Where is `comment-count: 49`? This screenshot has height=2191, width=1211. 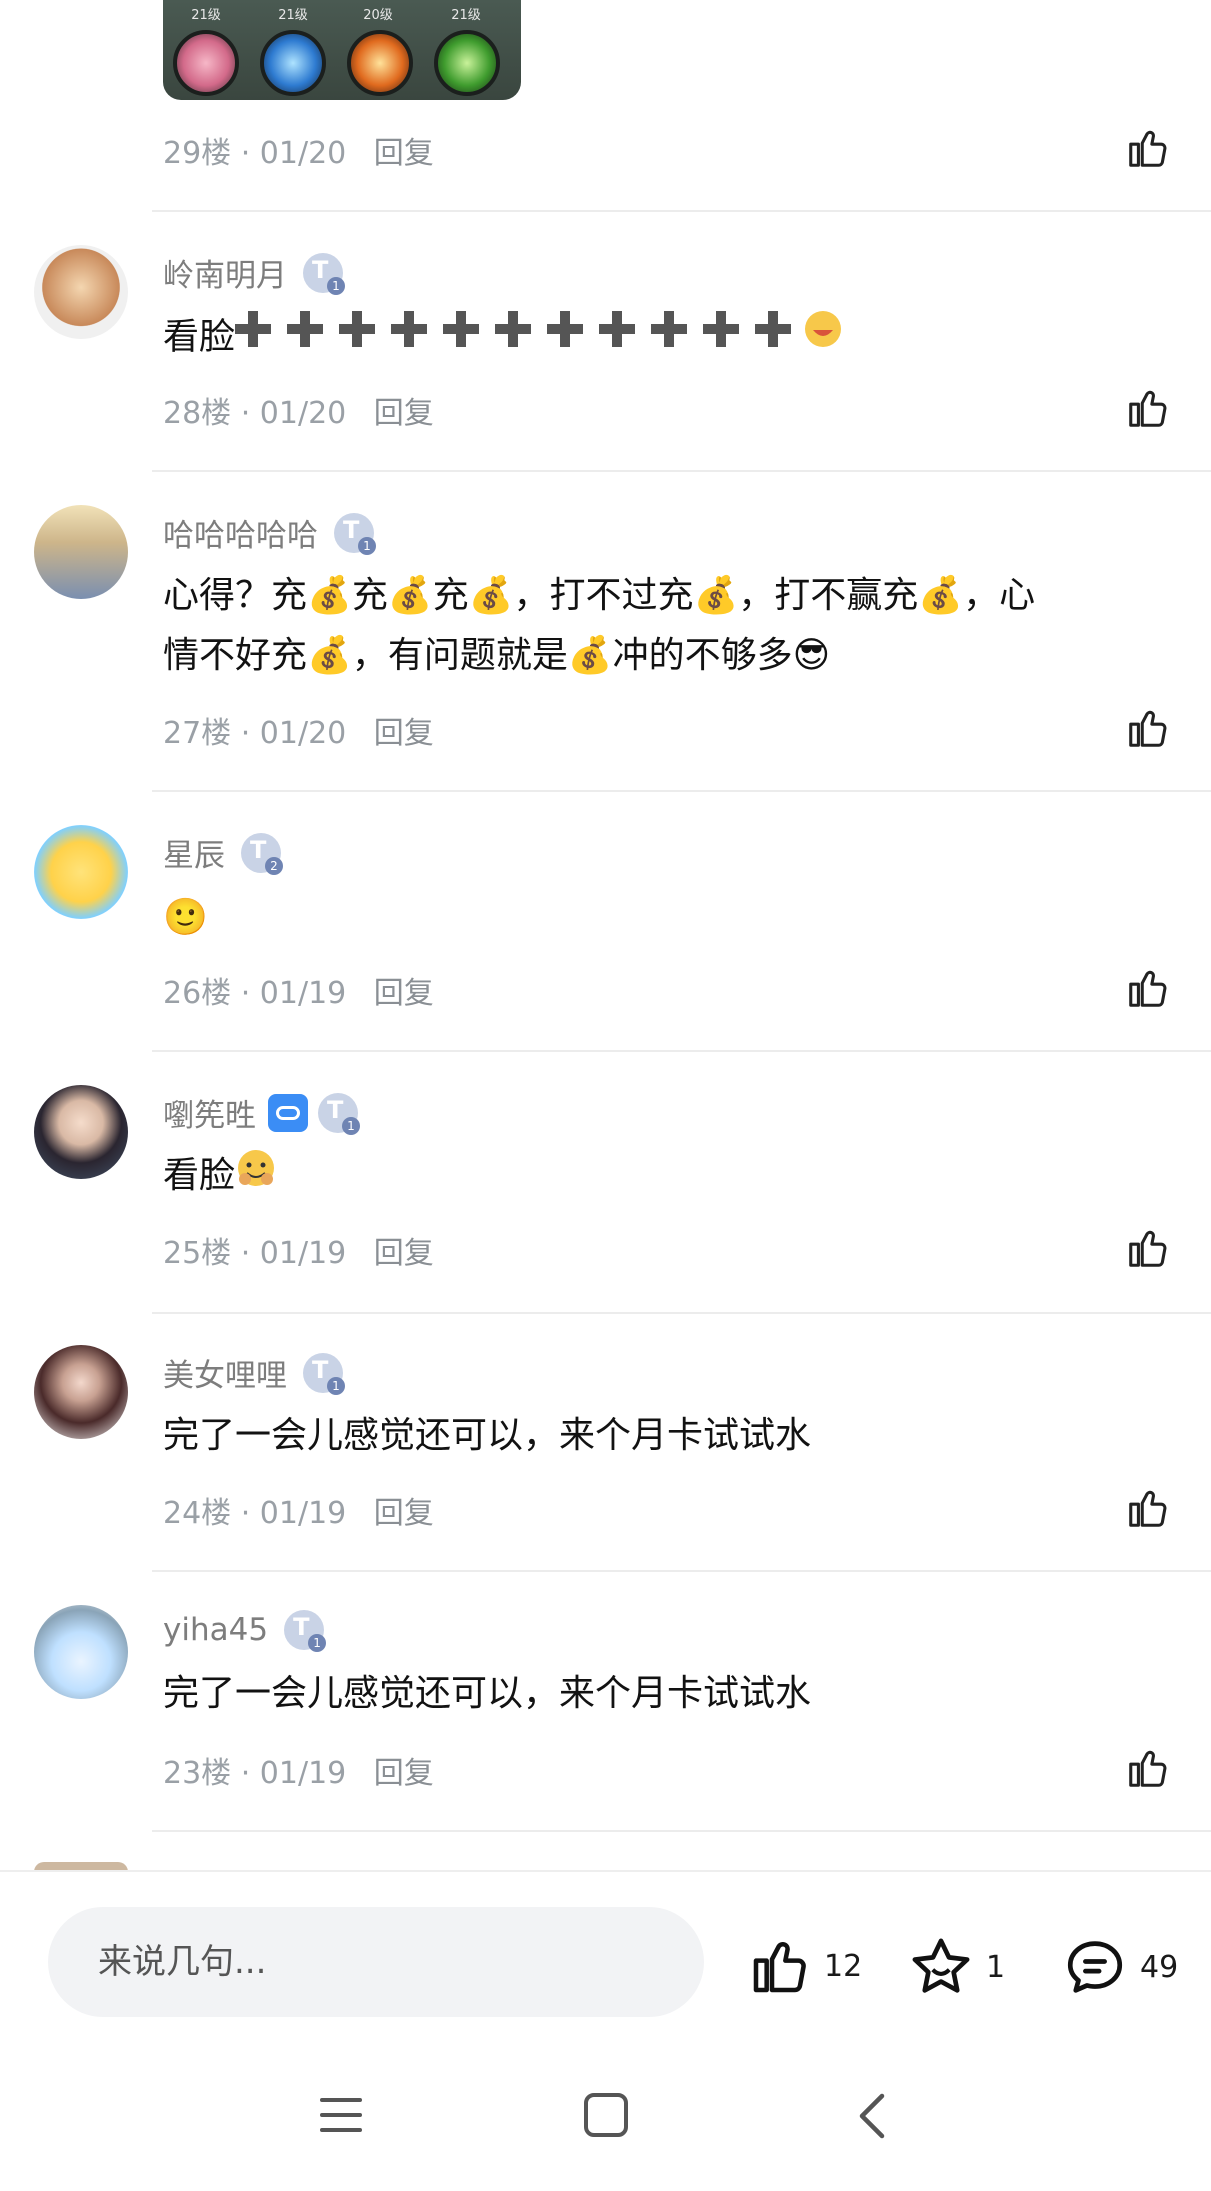 comment-count: 49 is located at coordinates (1159, 1967).